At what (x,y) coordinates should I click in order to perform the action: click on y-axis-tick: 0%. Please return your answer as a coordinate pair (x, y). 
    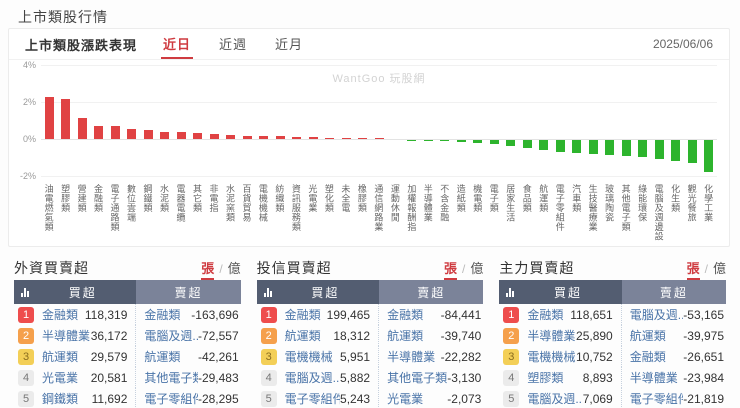
    Looking at the image, I should click on (29, 139).